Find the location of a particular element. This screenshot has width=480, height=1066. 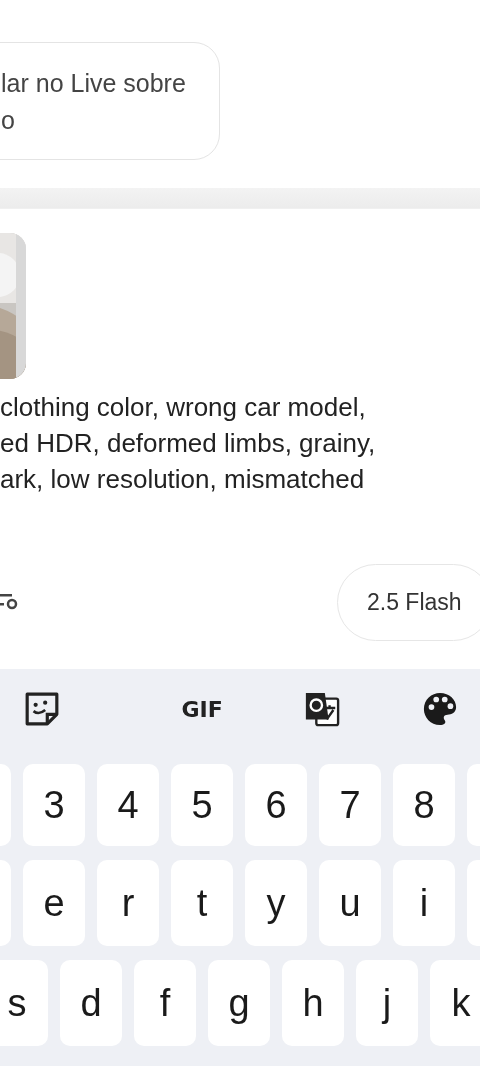

model-selector-button: 2.5 Flash is located at coordinates (408, 602).